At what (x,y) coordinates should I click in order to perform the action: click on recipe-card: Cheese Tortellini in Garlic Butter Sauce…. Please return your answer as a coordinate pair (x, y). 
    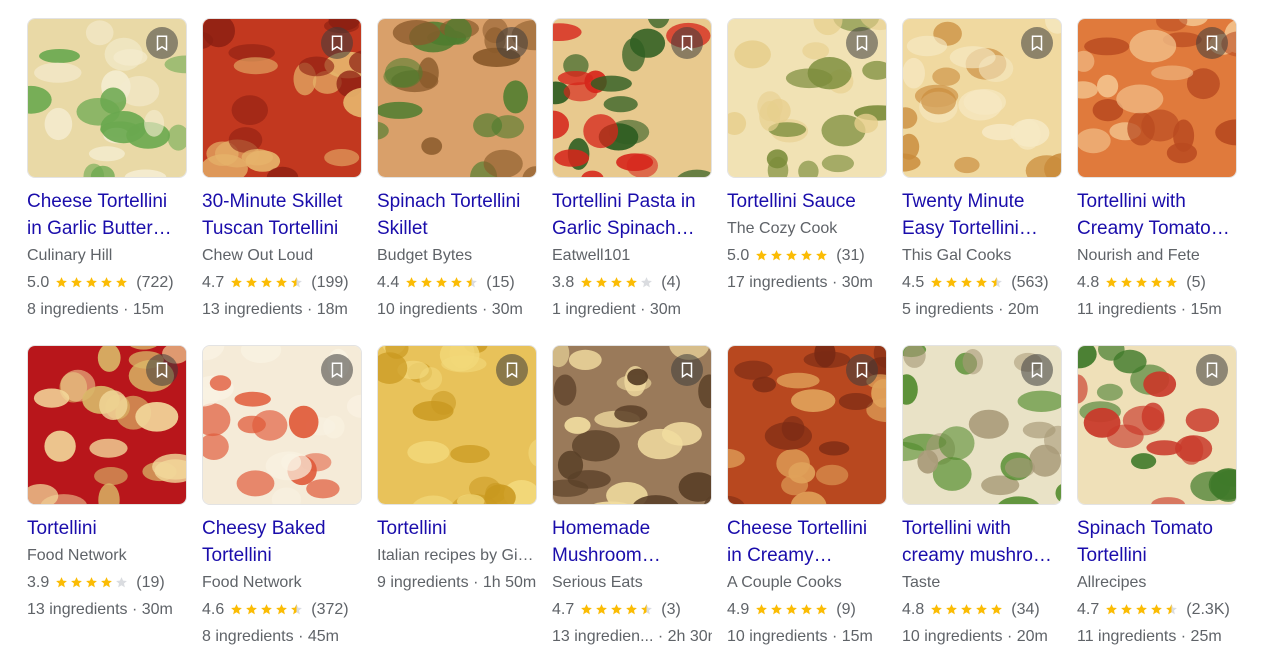
    Looking at the image, I should click on (107, 181).